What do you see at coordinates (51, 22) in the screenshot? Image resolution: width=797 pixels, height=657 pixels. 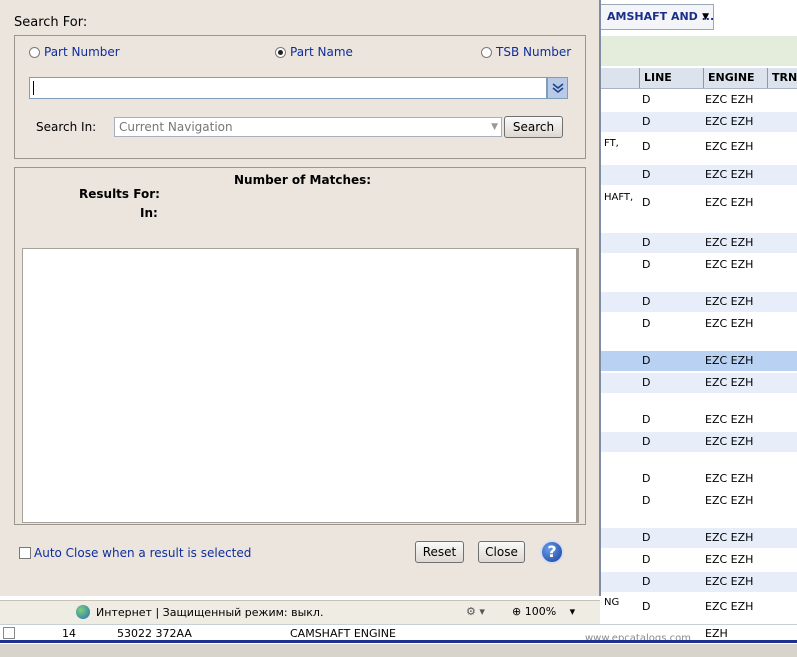 I see `search-for-label: Search For:` at bounding box center [51, 22].